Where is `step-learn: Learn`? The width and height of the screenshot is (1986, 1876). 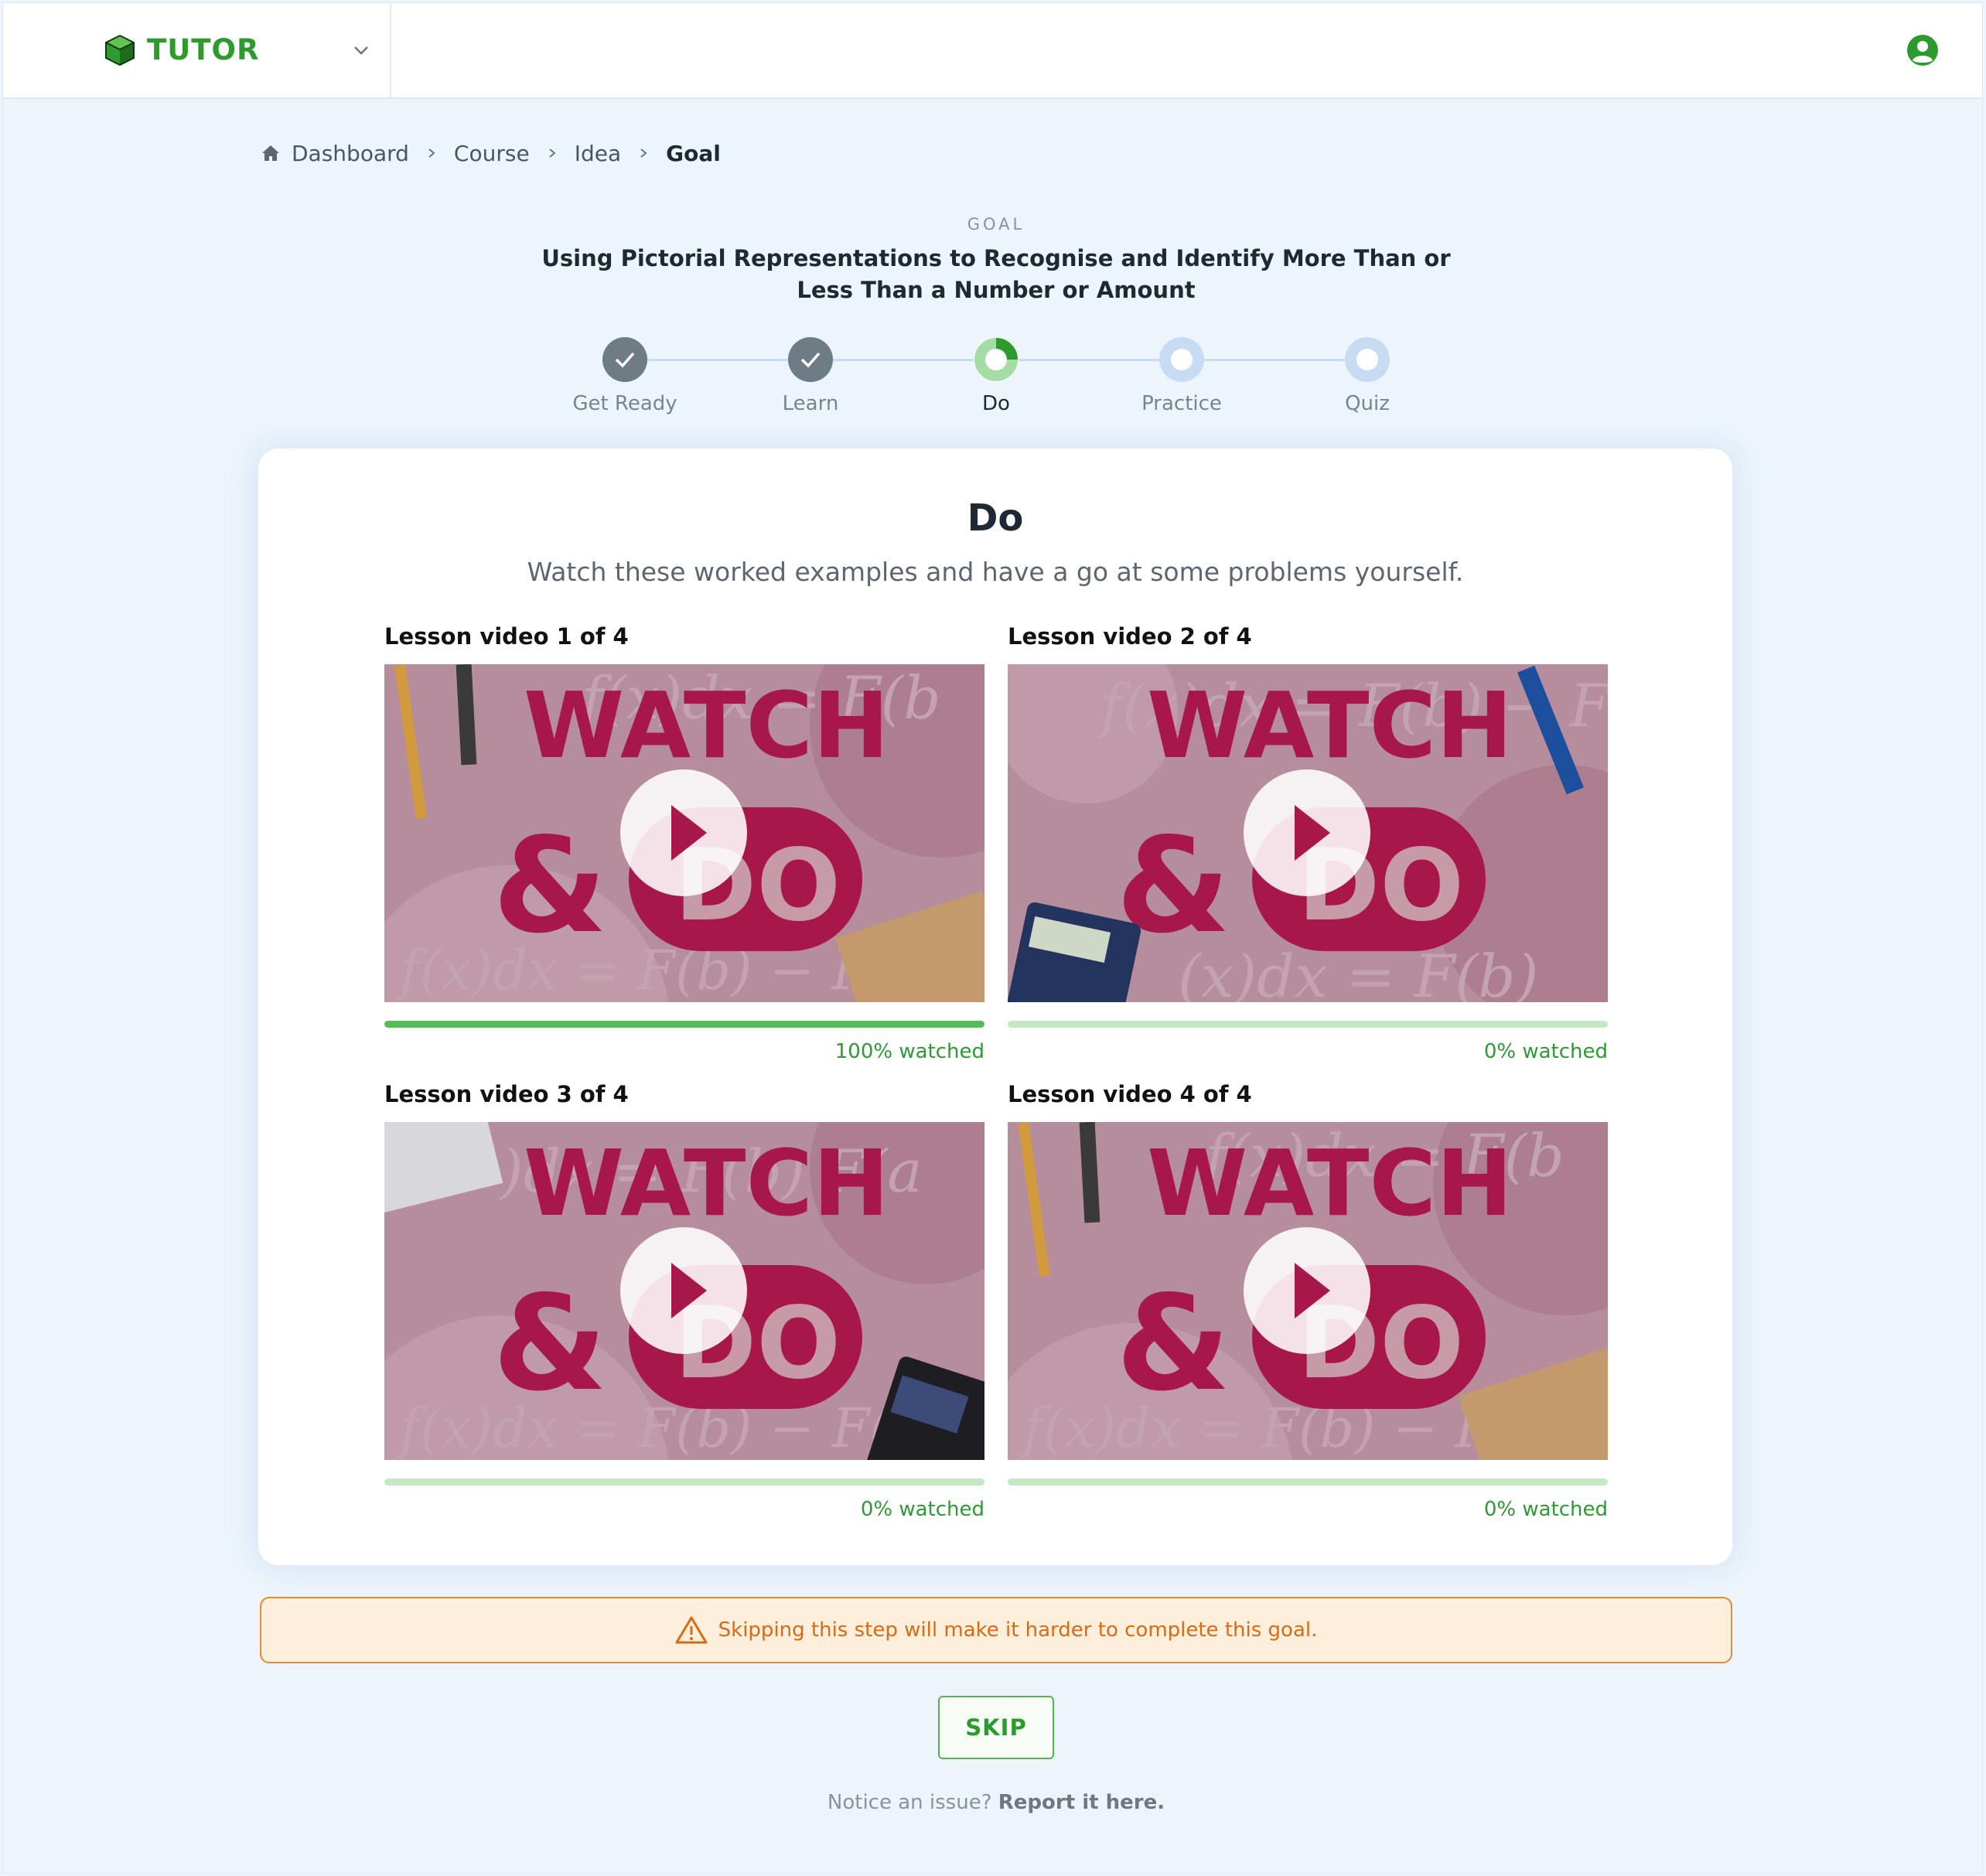 step-learn: Learn is located at coordinates (810, 375).